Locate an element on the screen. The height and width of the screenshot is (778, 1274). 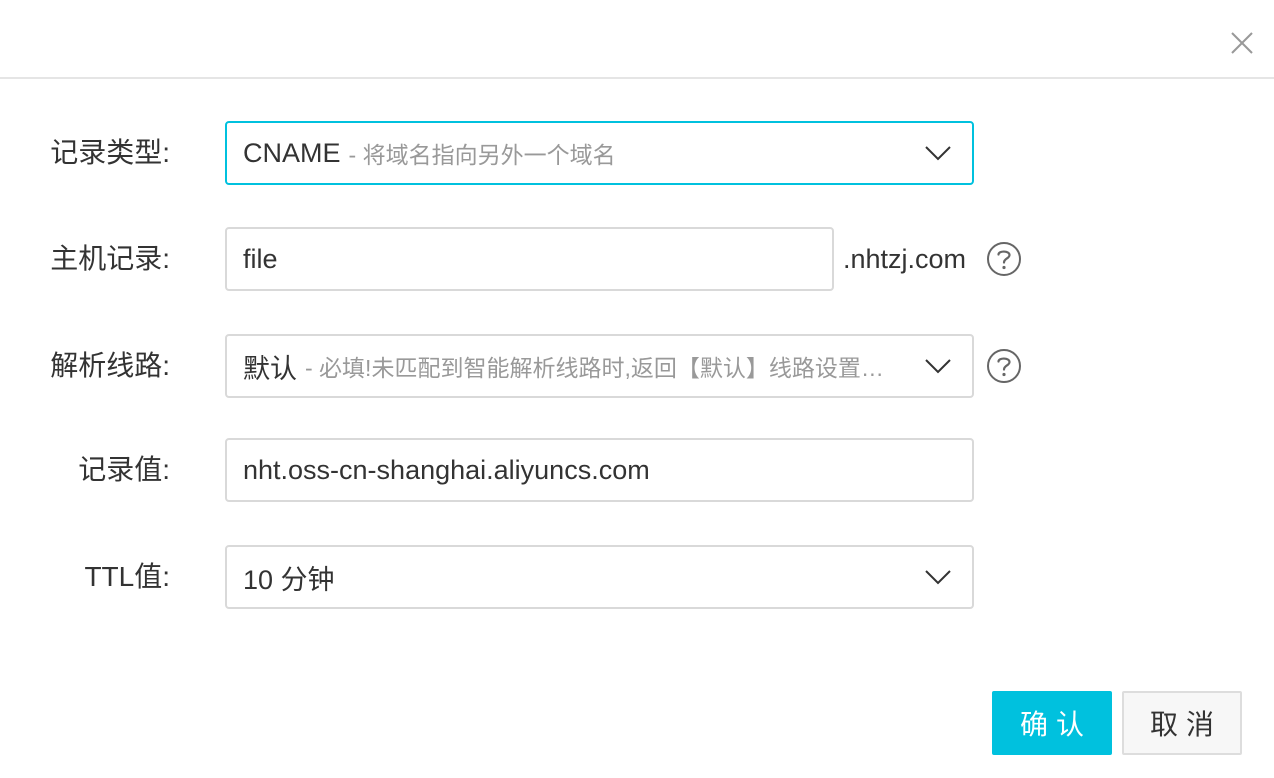
resolution-line-select: 默认 - 必填!未匹配到智能解析线路时,返回【默认】线路设置结果 is located at coordinates (599, 366).